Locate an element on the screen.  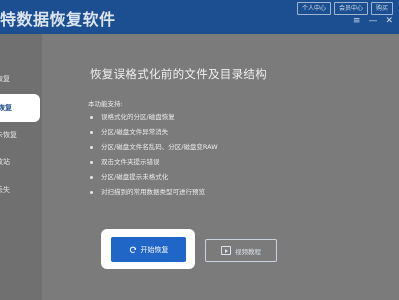
sidebar-item-partition-lost: 丢失 is located at coordinates (20, 190).